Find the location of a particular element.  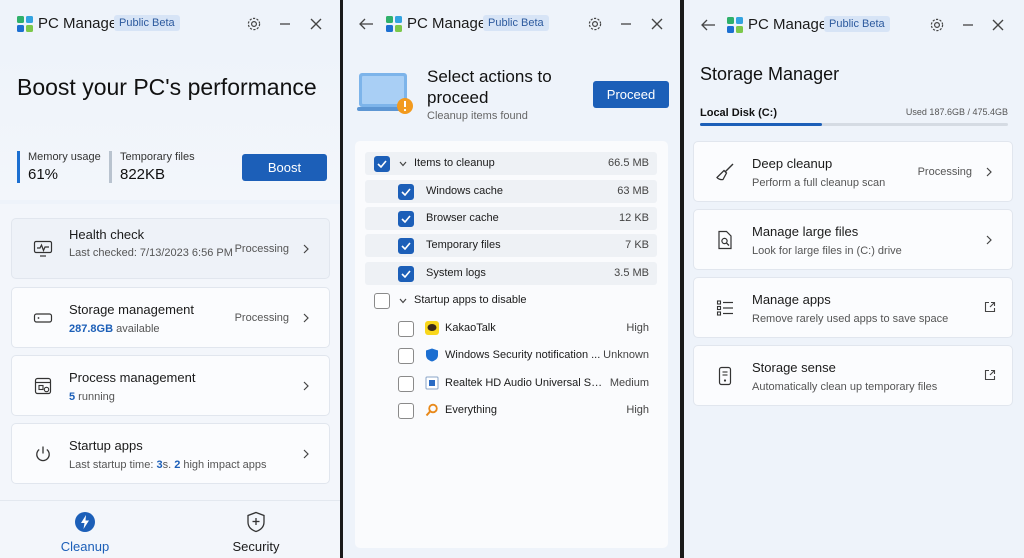

cleanup-subtitle: Cleanup items found is located at coordinates (477, 116).